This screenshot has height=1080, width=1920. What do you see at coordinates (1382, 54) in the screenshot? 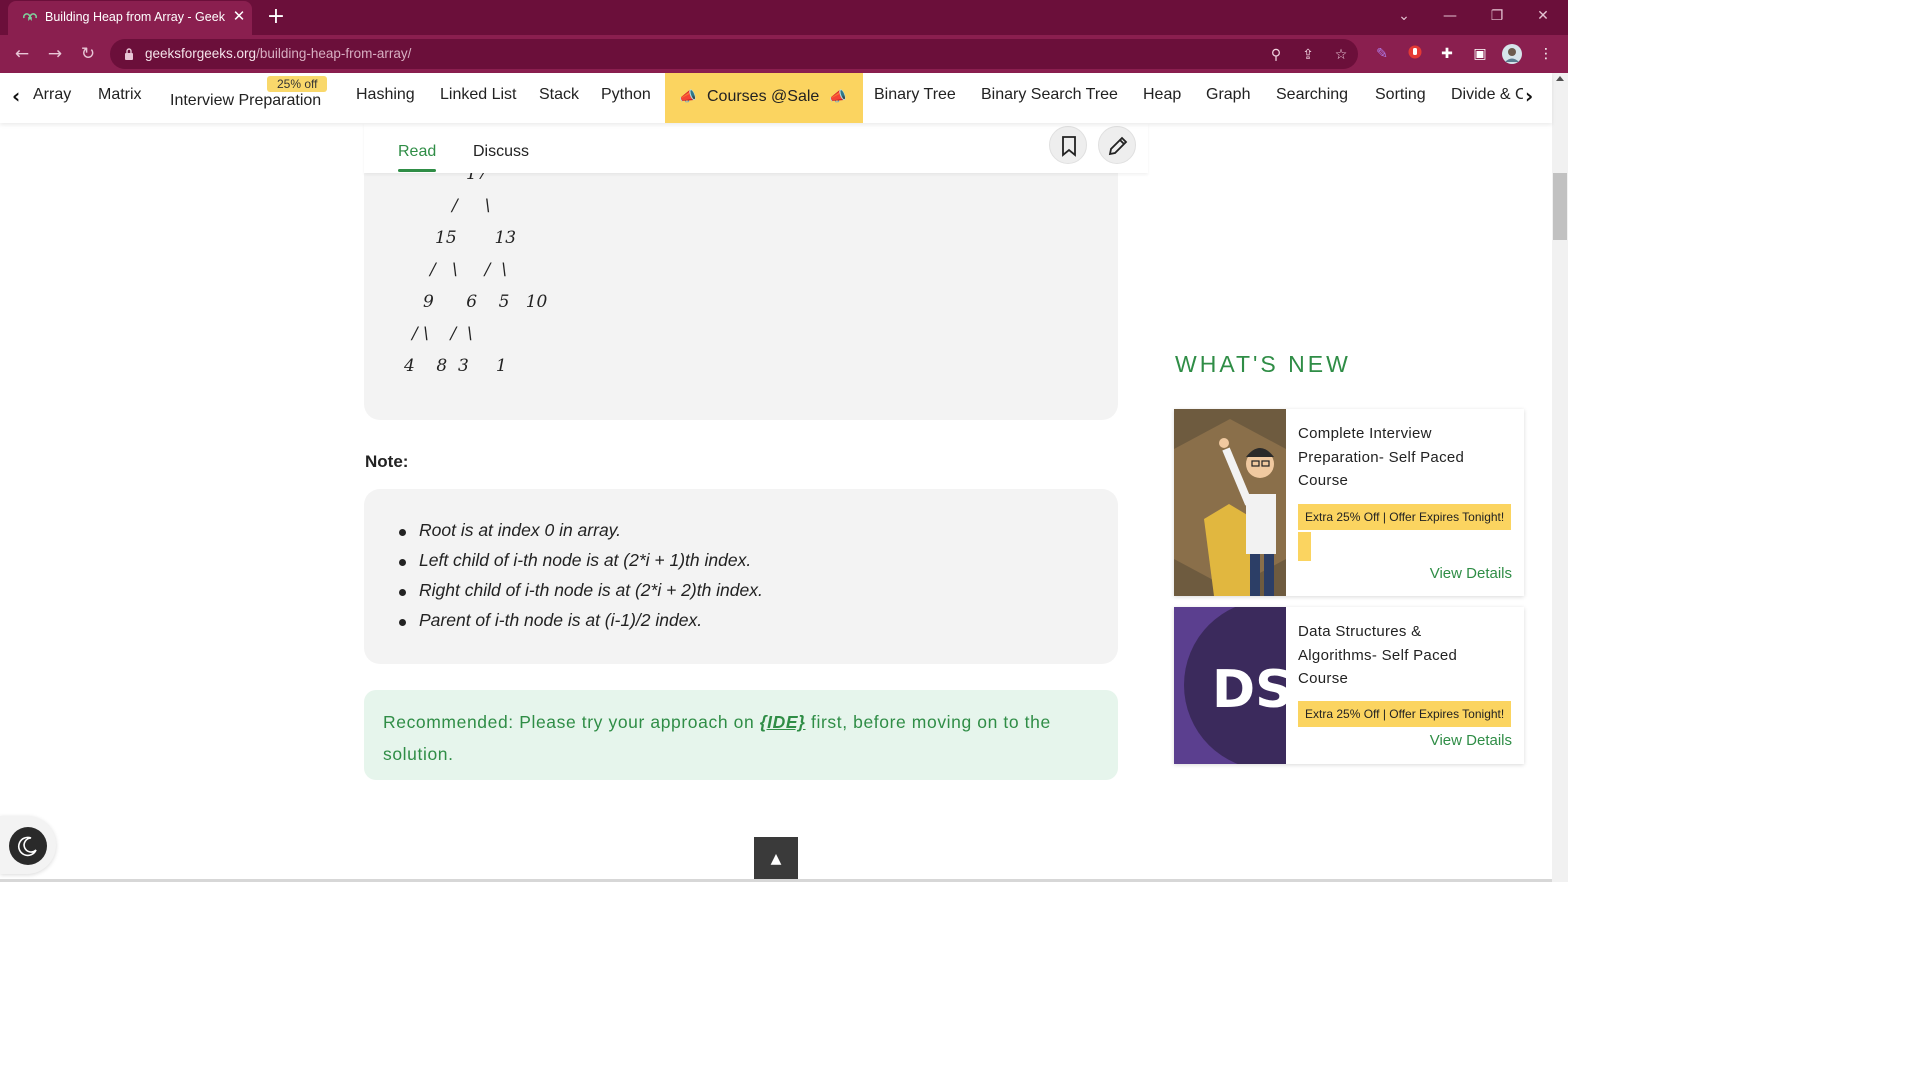
I see `extension-feather-icon: ✎` at bounding box center [1382, 54].